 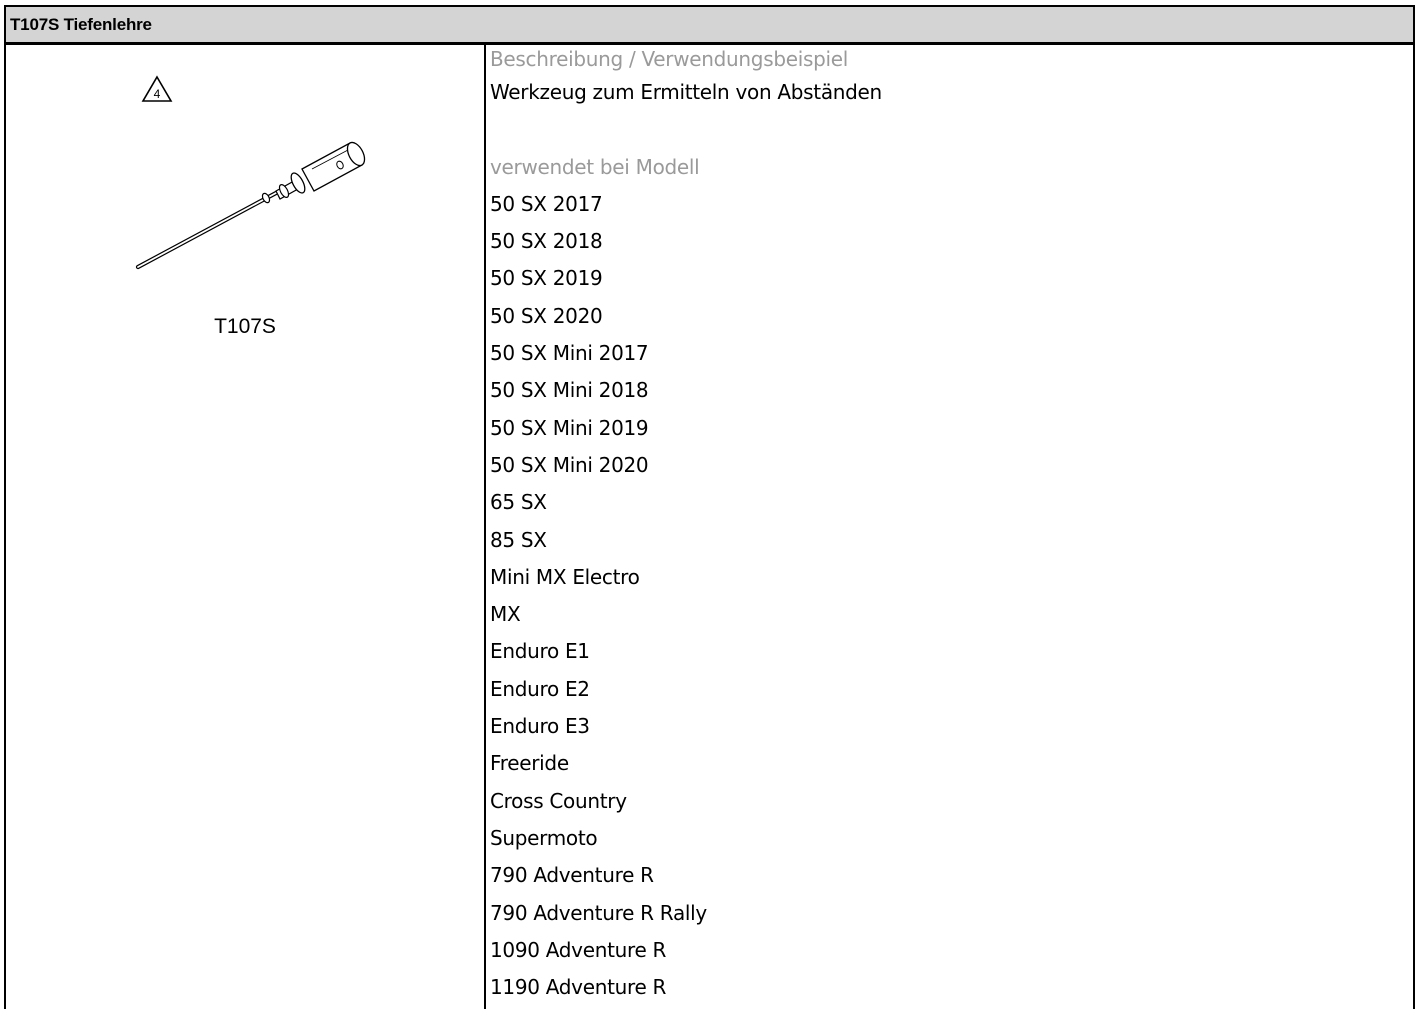 I want to click on column-divider, so click(x=485, y=527).